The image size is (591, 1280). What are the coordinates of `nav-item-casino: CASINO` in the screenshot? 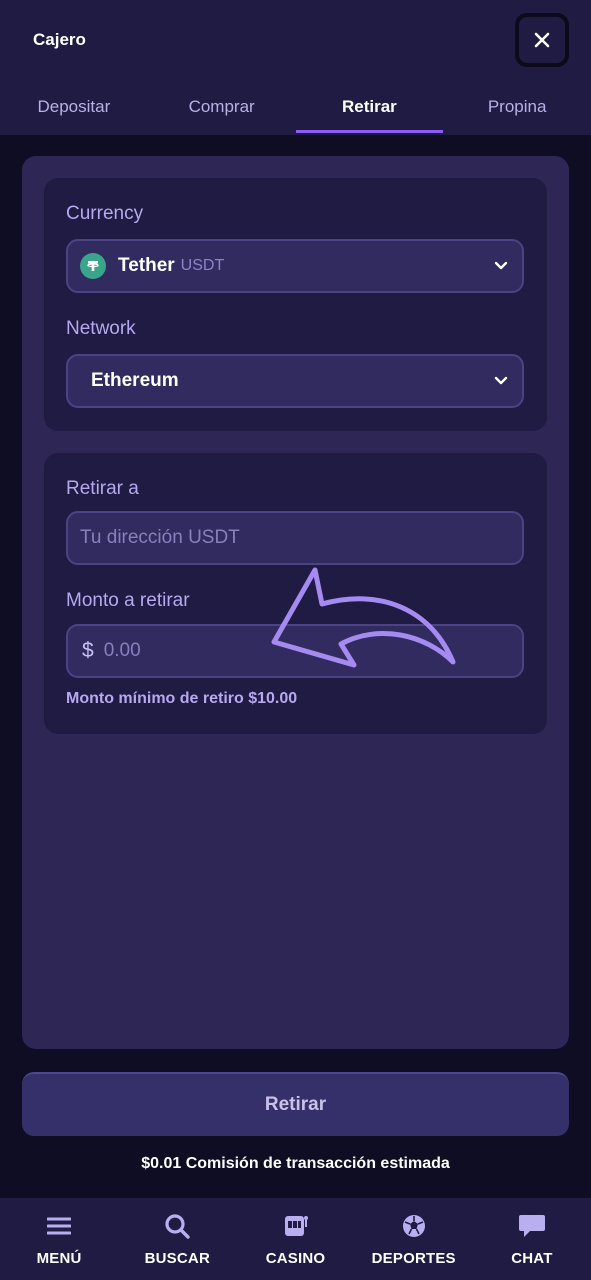 It's located at (295, 1239).